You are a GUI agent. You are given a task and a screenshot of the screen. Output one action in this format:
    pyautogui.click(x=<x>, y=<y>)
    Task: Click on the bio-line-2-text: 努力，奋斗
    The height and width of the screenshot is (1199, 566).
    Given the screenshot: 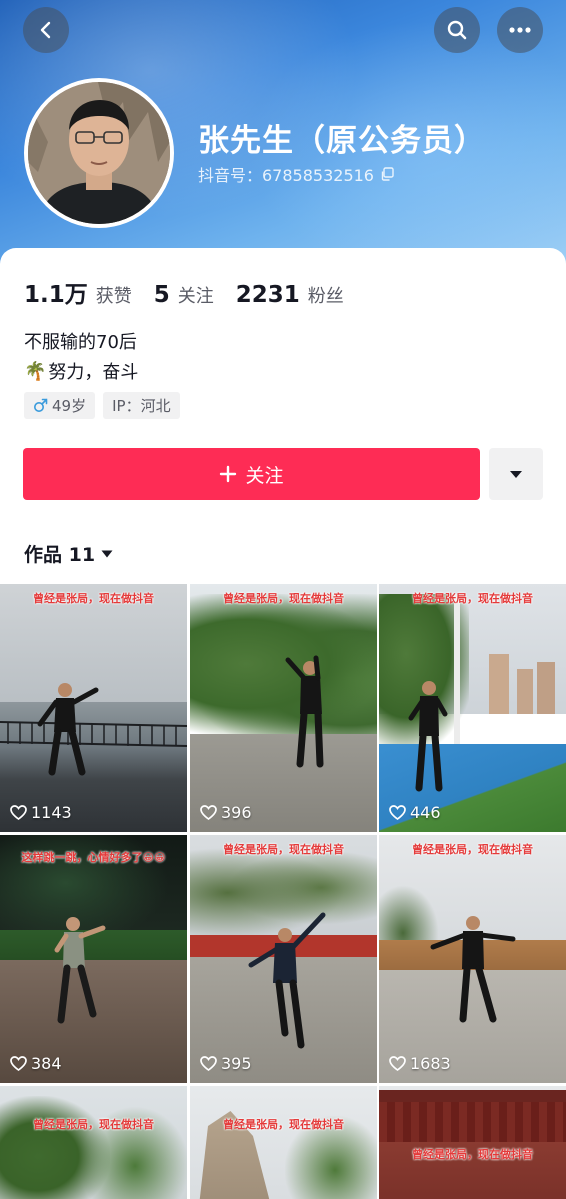 What is the action you would take?
    pyautogui.click(x=93, y=372)
    